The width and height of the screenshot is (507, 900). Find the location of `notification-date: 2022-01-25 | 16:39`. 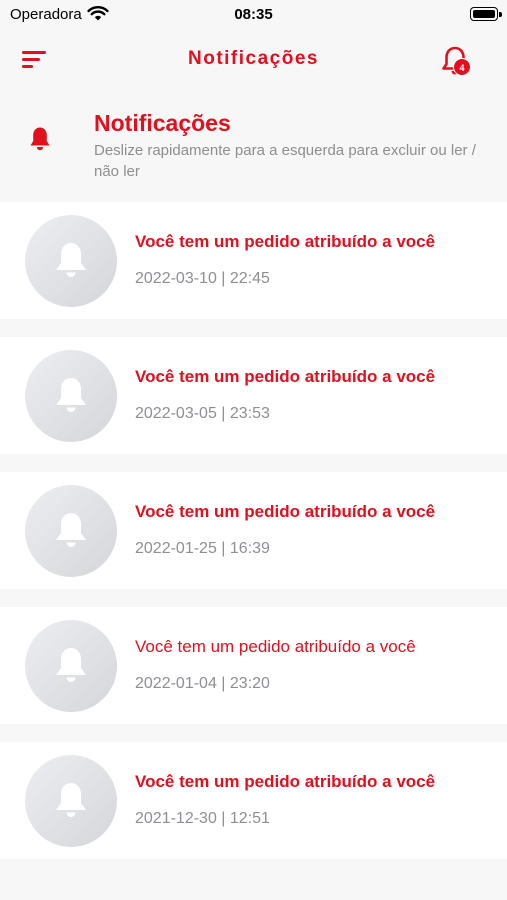

notification-date: 2022-01-25 | 16:39 is located at coordinates (202, 548).